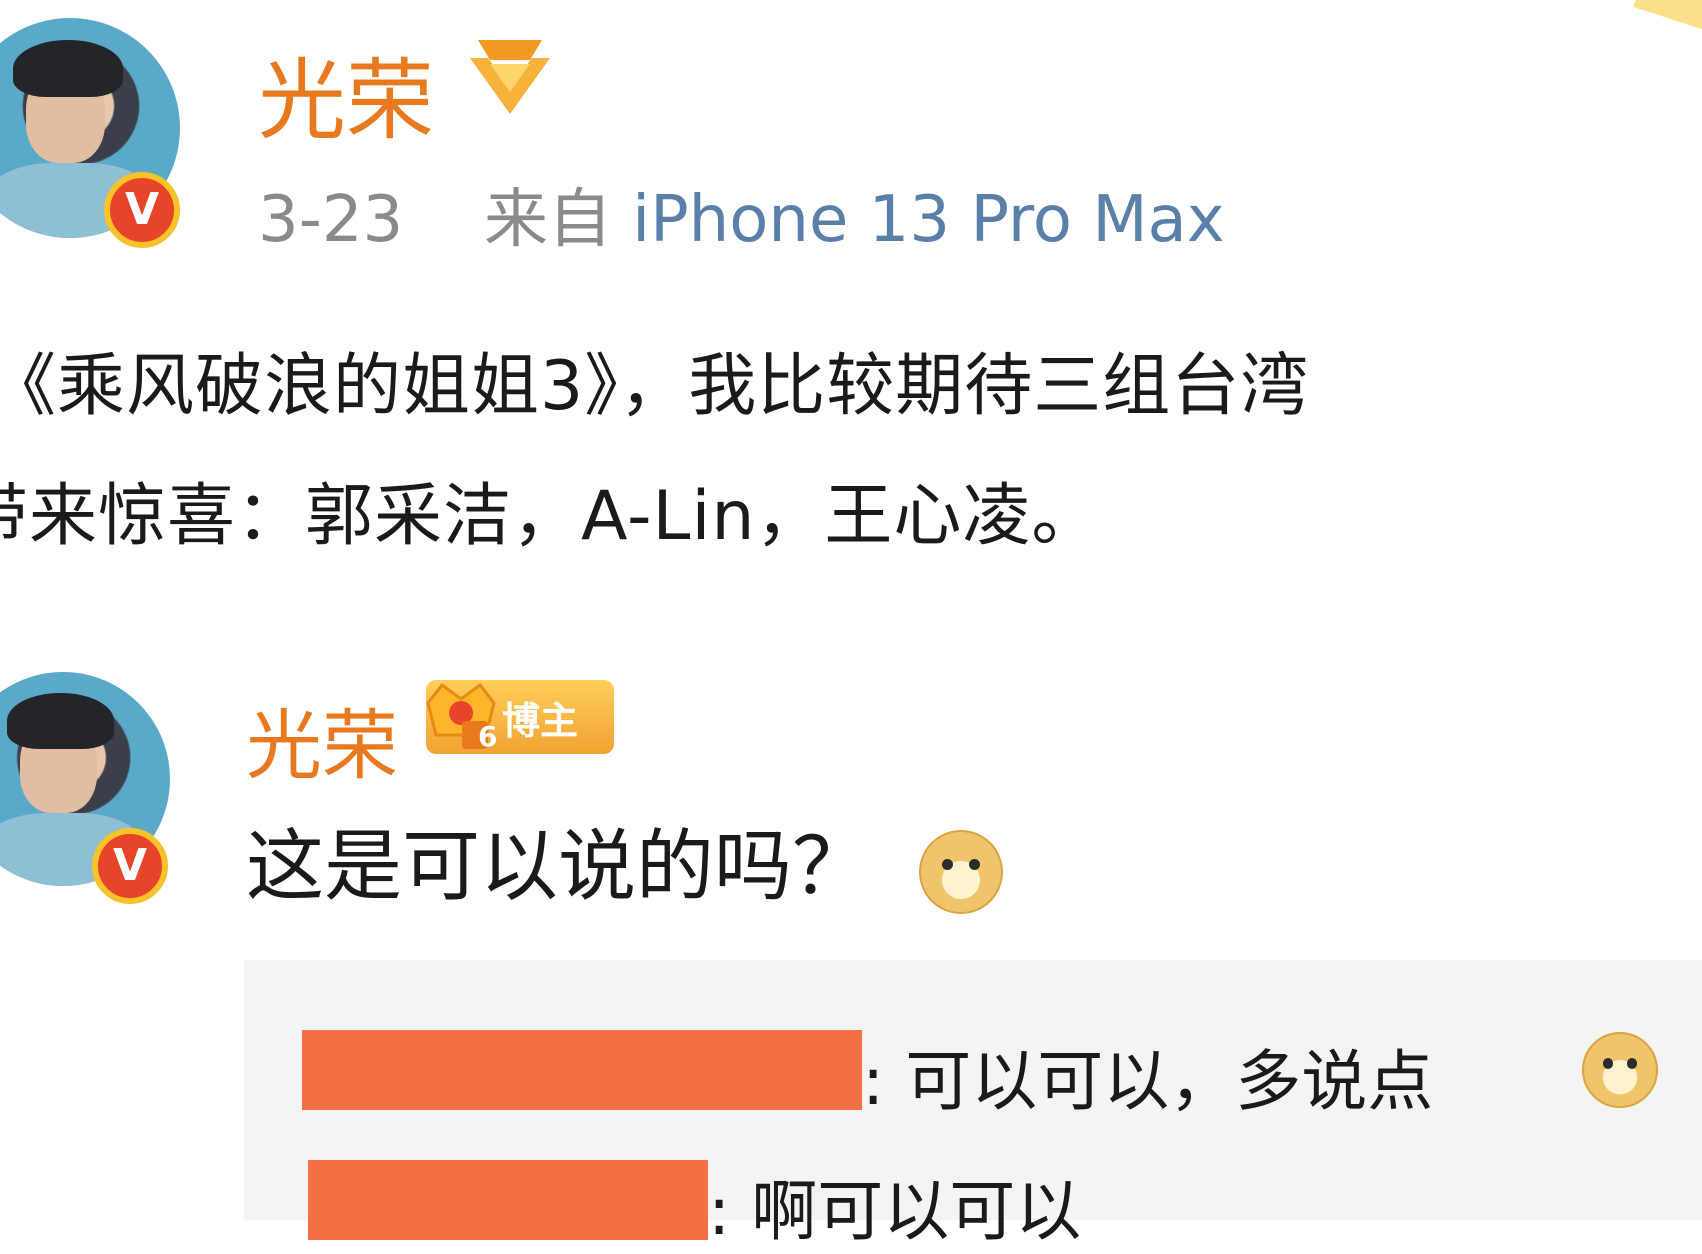 The image size is (1702, 1254). What do you see at coordinates (488, 736) in the screenshot?
I see `badge-level: 6` at bounding box center [488, 736].